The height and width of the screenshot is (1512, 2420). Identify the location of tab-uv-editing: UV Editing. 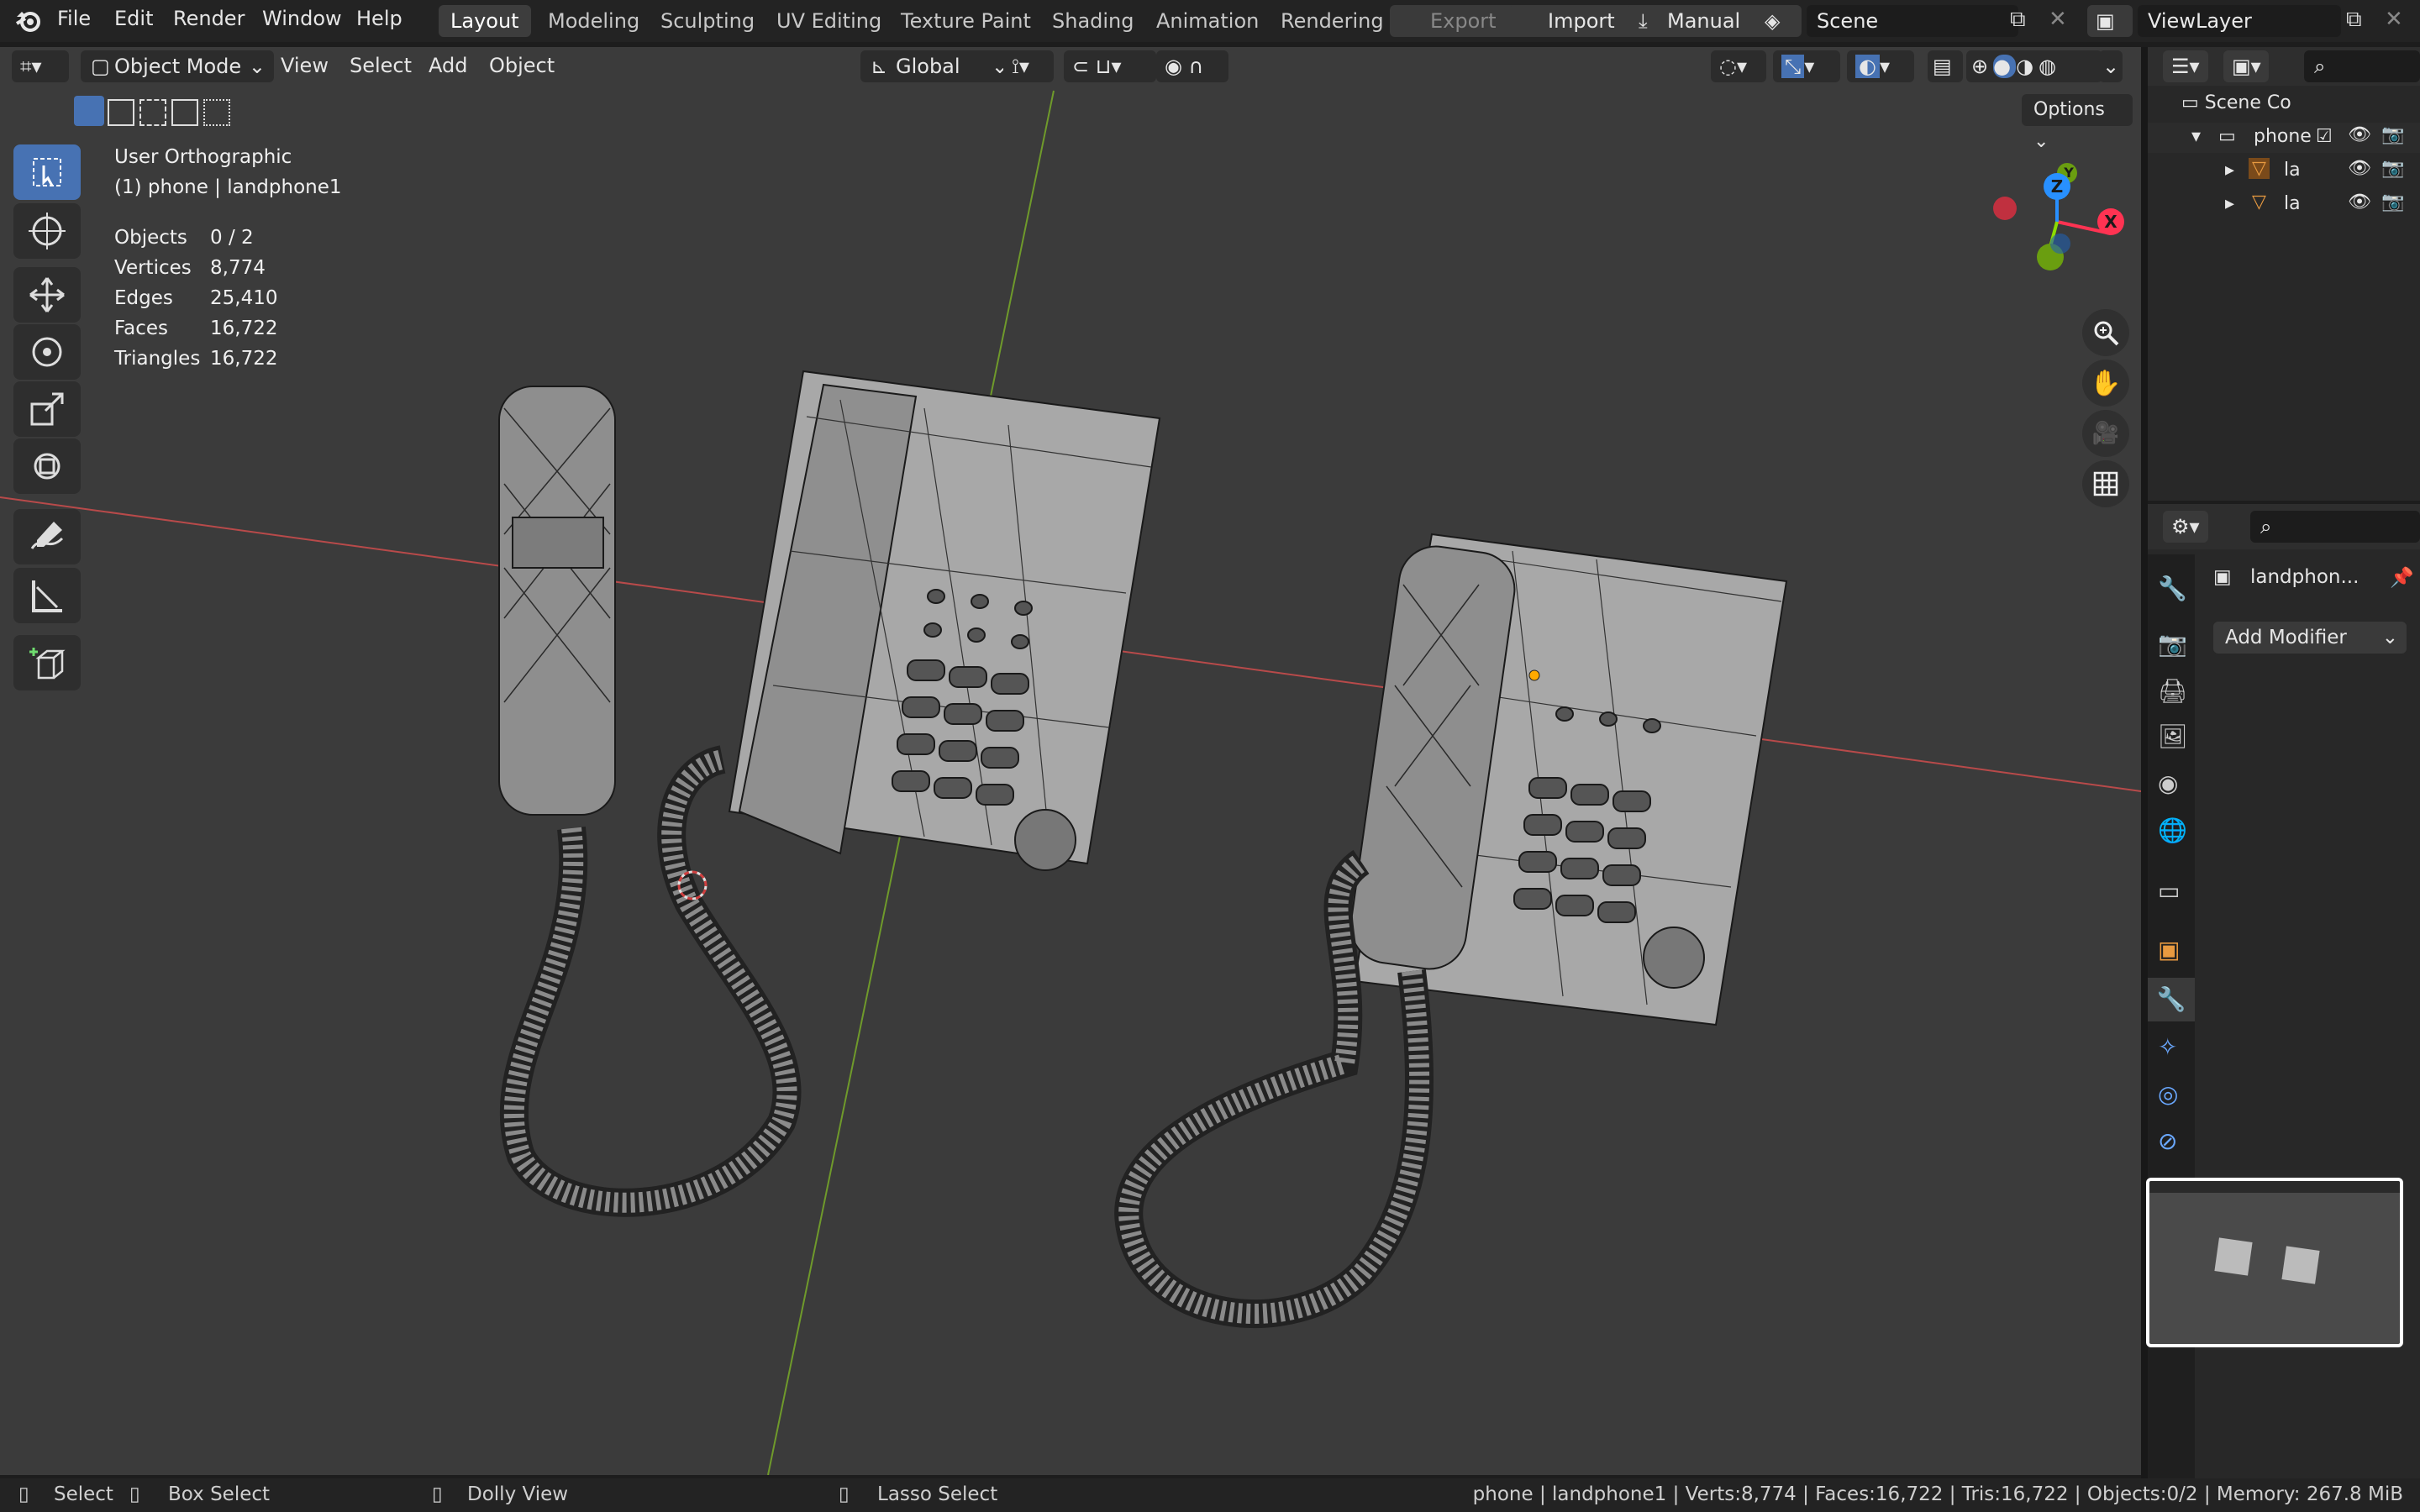
(829, 21).